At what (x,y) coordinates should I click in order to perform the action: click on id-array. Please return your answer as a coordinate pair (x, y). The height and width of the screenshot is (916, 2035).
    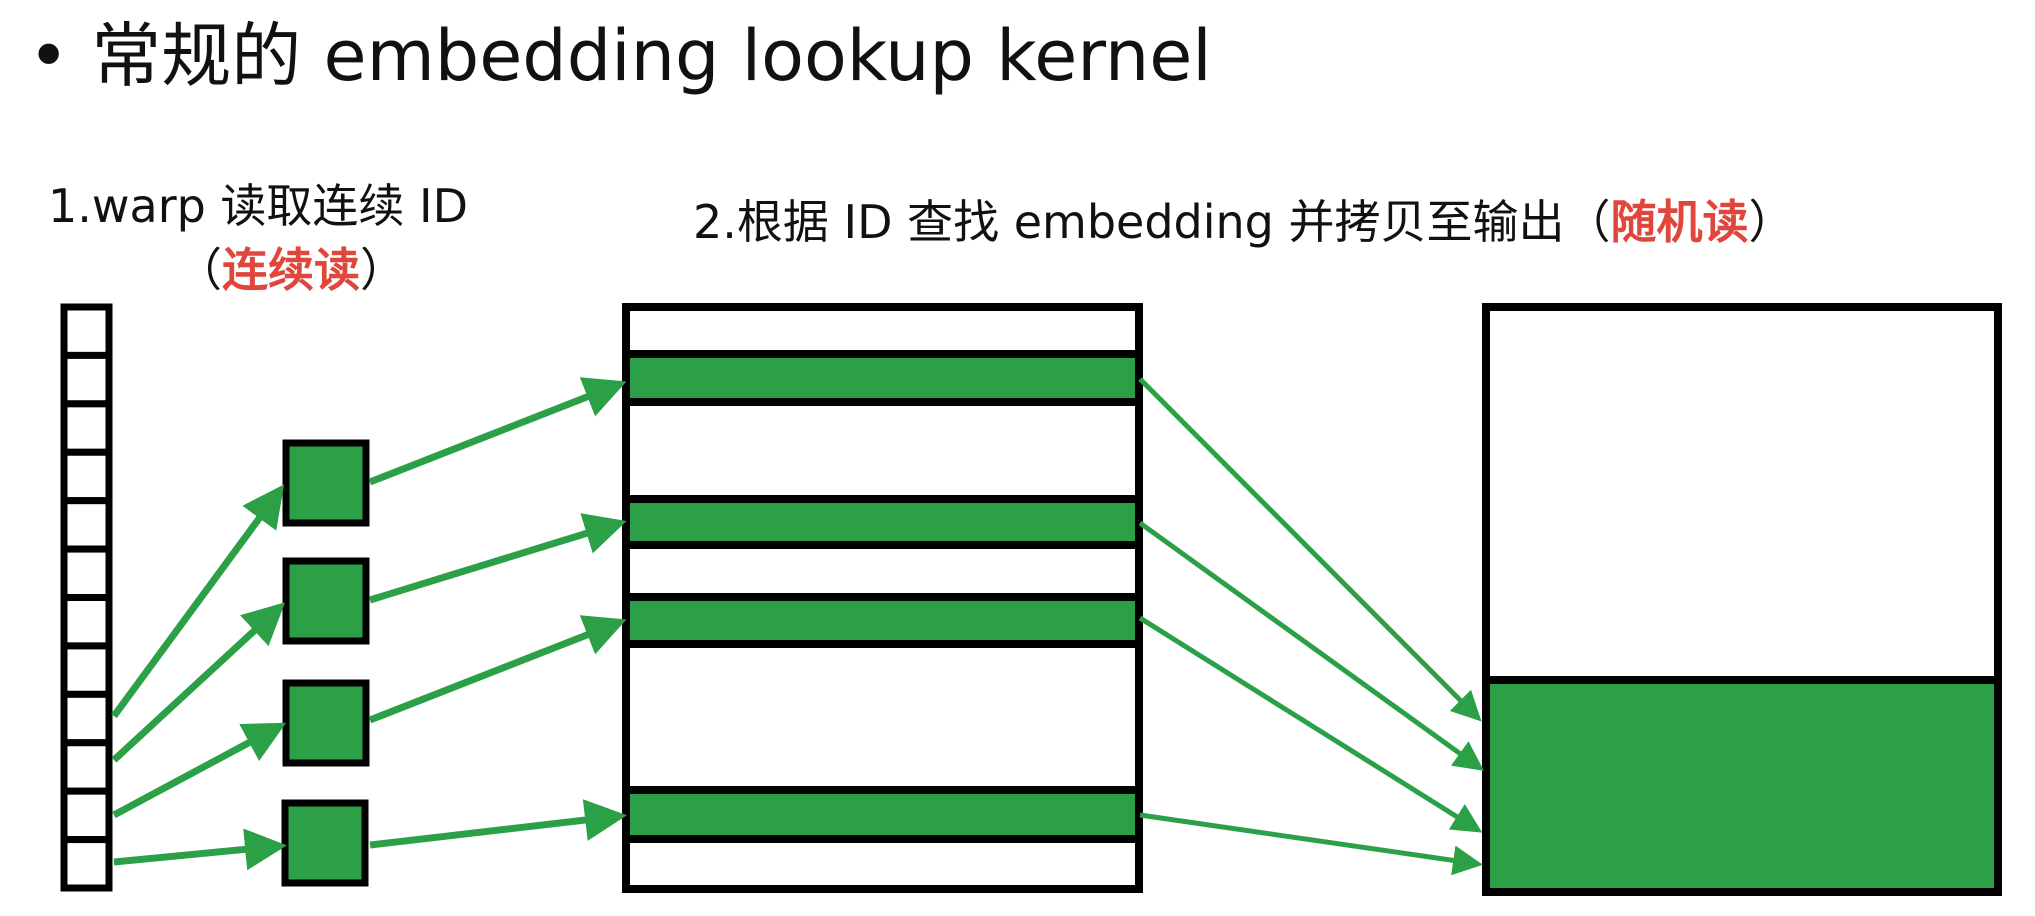
    Looking at the image, I should click on (86, 597).